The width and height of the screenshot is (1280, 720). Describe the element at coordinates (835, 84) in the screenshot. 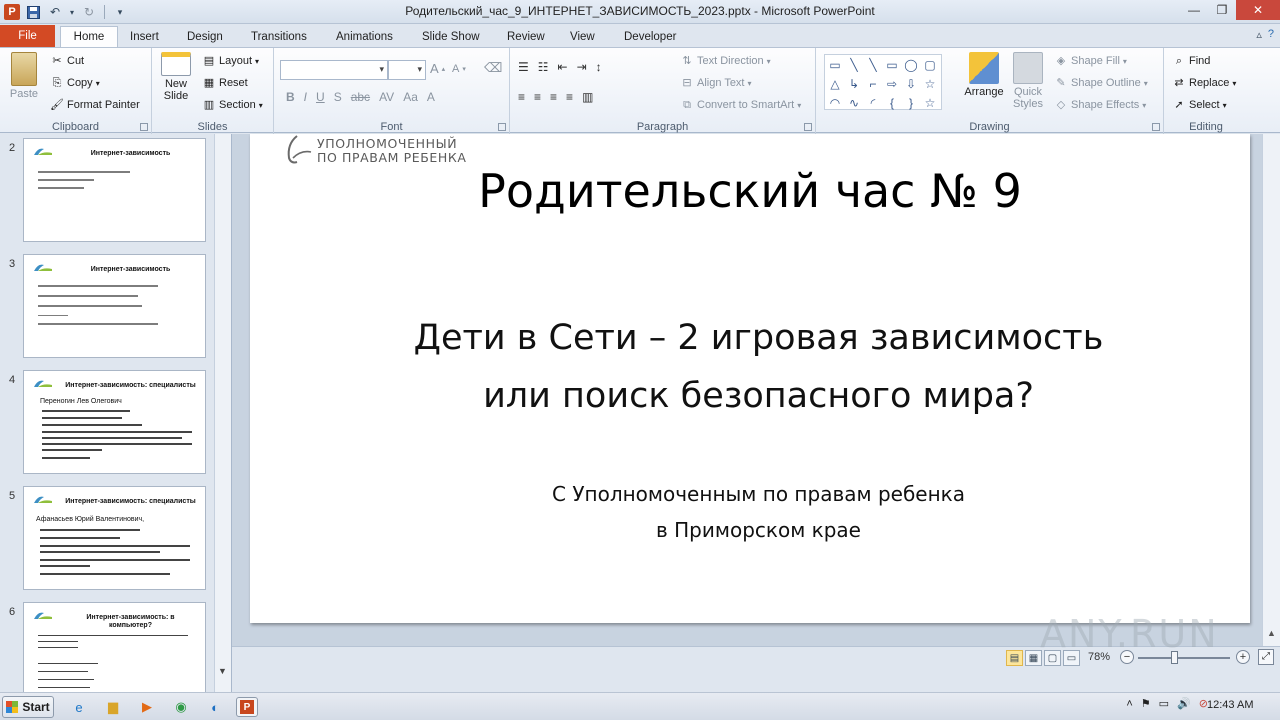

I see `triangle-shape-icon: △` at that location.